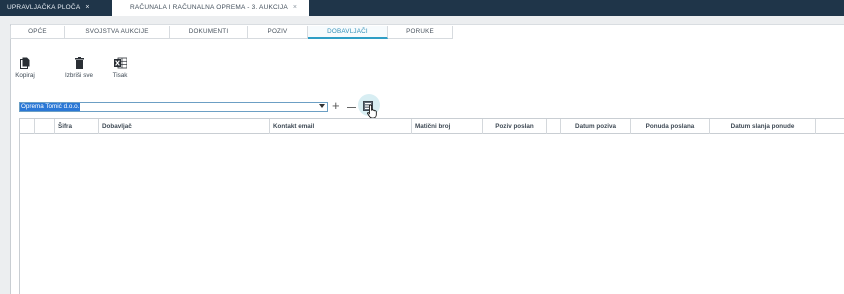 The image size is (844, 294). I want to click on tab-auction-properties: SVOJSTVA AUKCIJE, so click(117, 32).